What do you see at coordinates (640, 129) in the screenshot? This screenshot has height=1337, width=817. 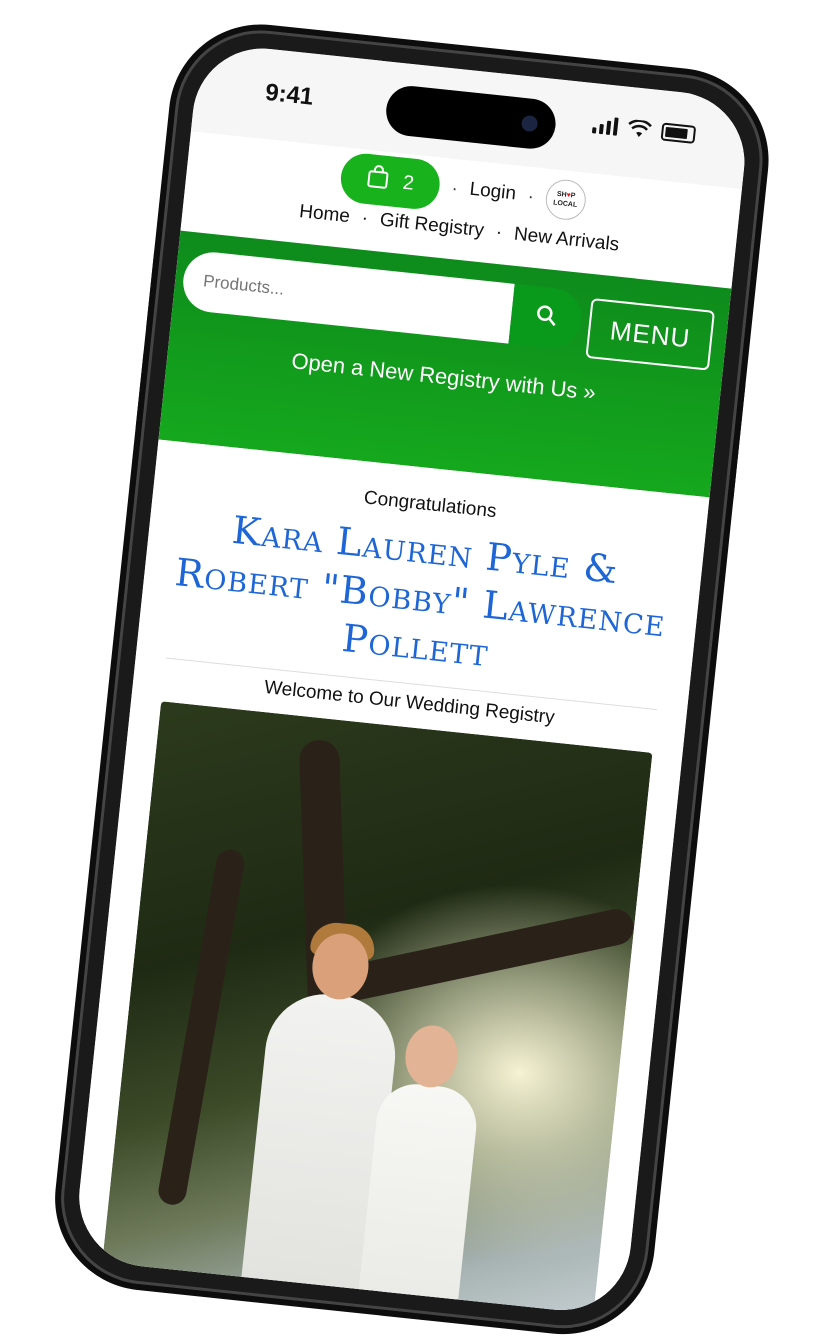 I see `wifi-icon` at bounding box center [640, 129].